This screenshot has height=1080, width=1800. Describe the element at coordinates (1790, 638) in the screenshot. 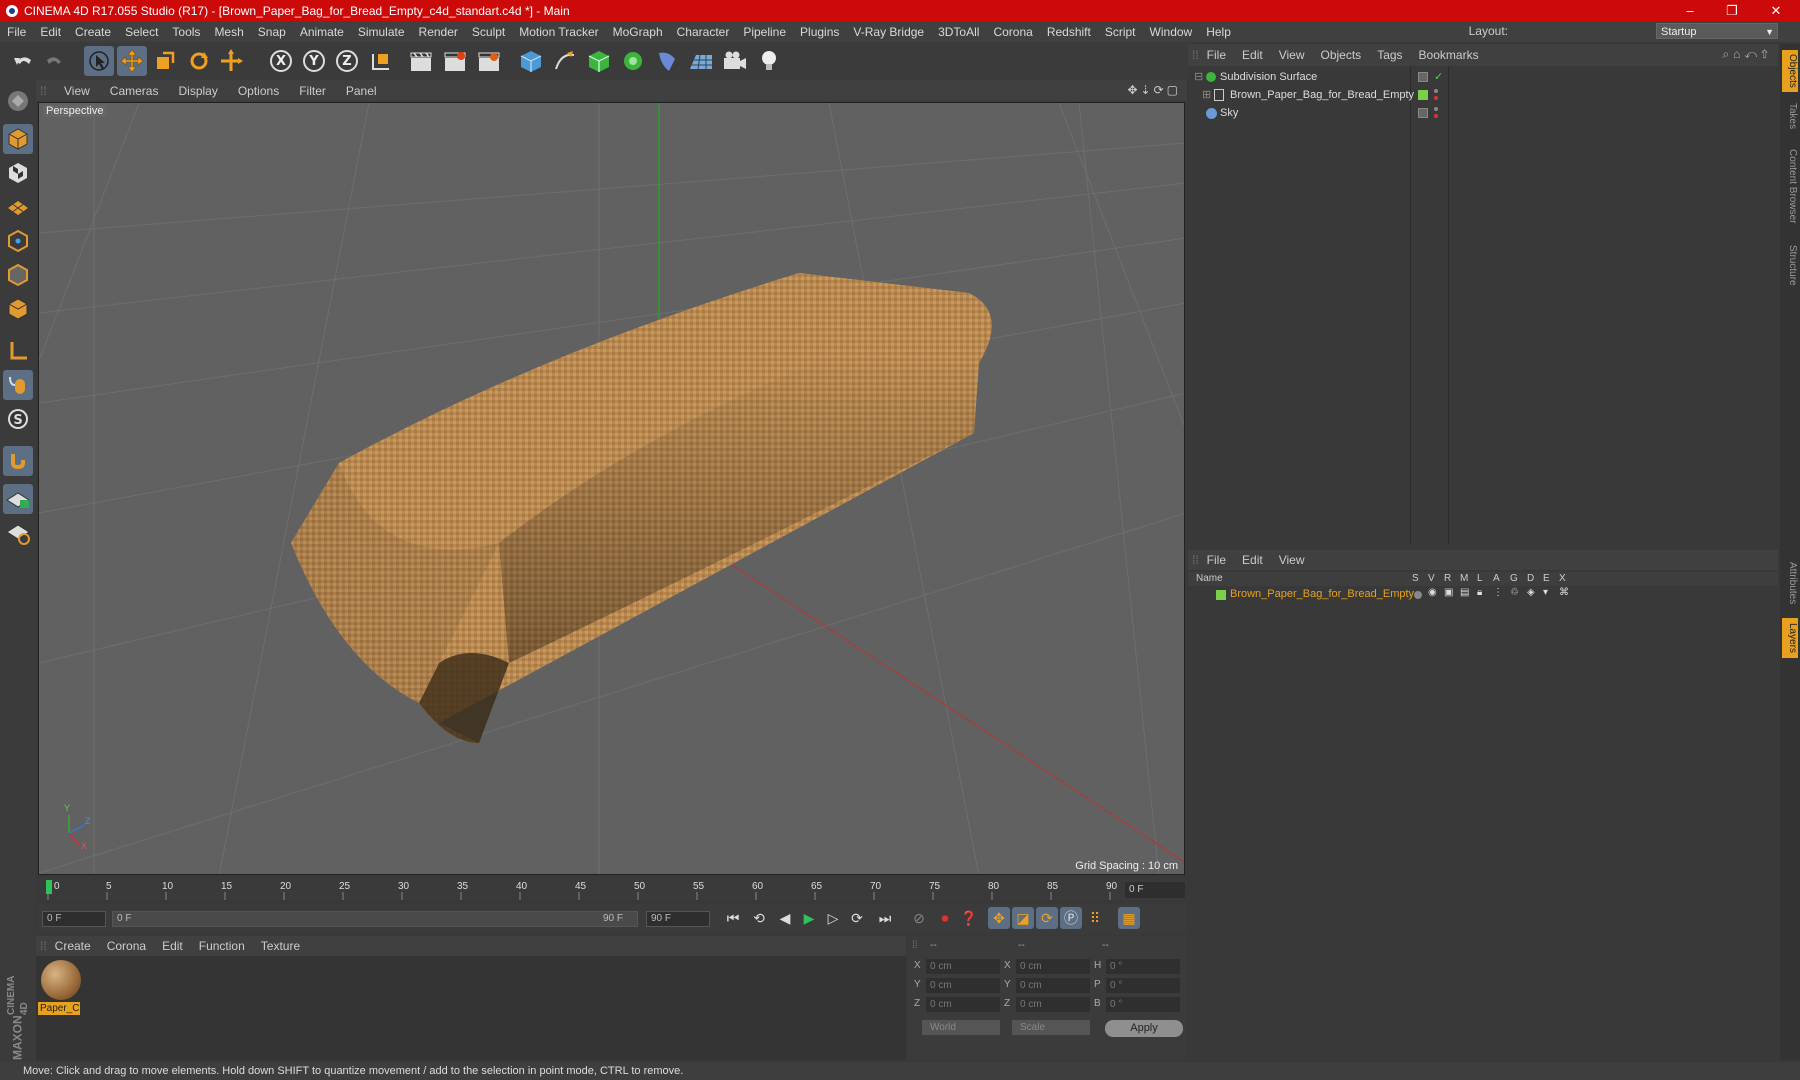

I see `tab-layers: Layers` at that location.